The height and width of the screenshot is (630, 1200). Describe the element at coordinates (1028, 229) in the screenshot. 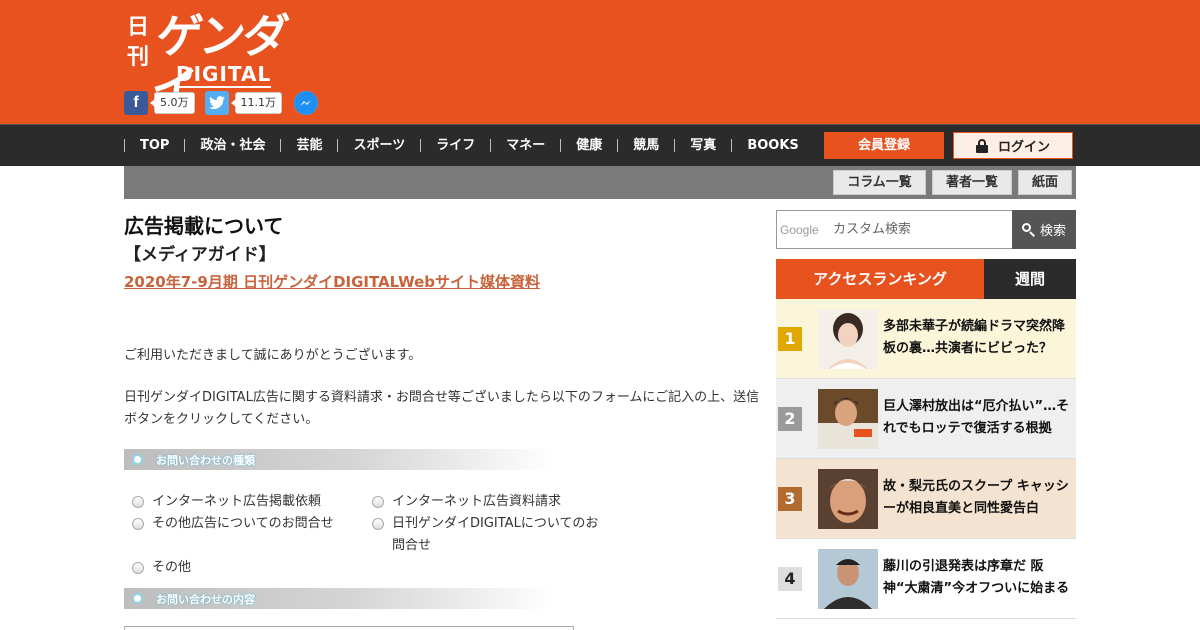

I see `search-icon` at that location.